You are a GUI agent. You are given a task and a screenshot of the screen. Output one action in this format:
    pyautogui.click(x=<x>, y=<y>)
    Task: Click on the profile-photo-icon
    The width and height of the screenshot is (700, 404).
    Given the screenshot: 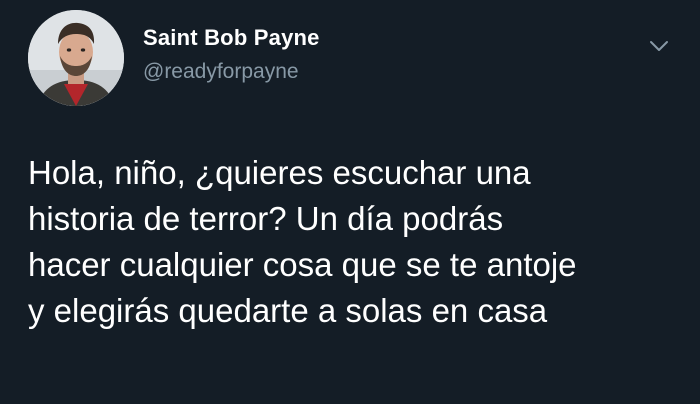 What is the action you would take?
    pyautogui.click(x=76, y=58)
    